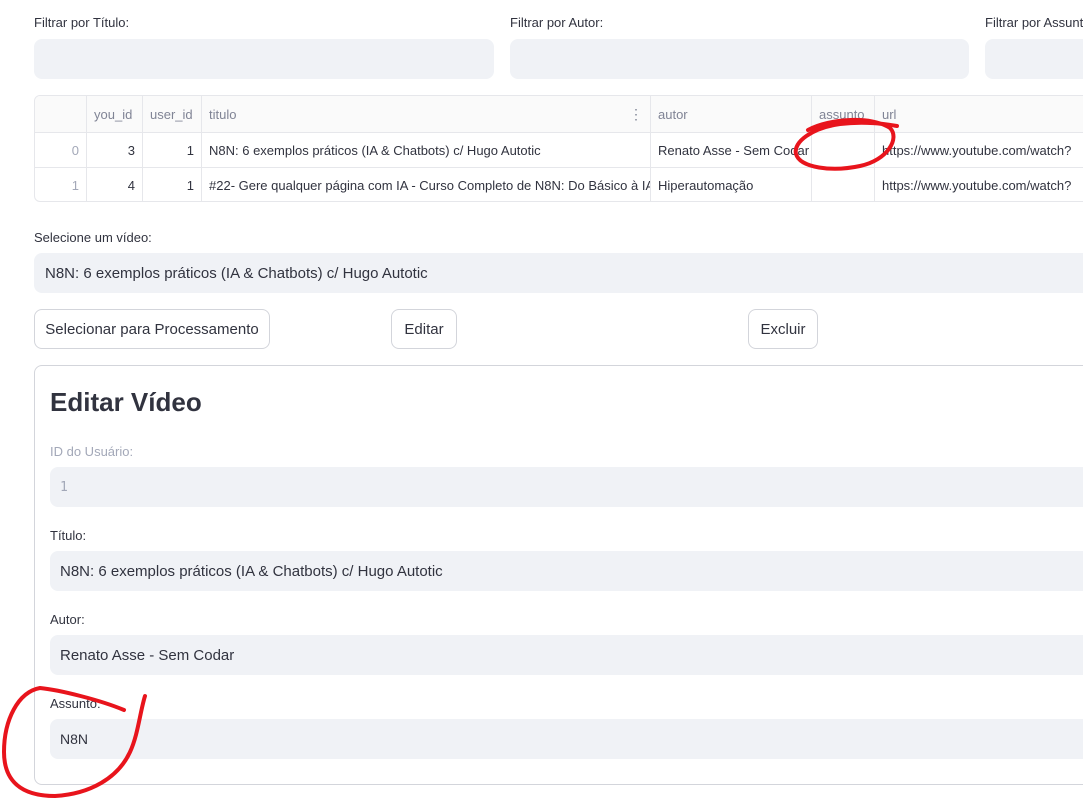 The image size is (1083, 799). I want to click on autor-label: Autor:, so click(67, 619).